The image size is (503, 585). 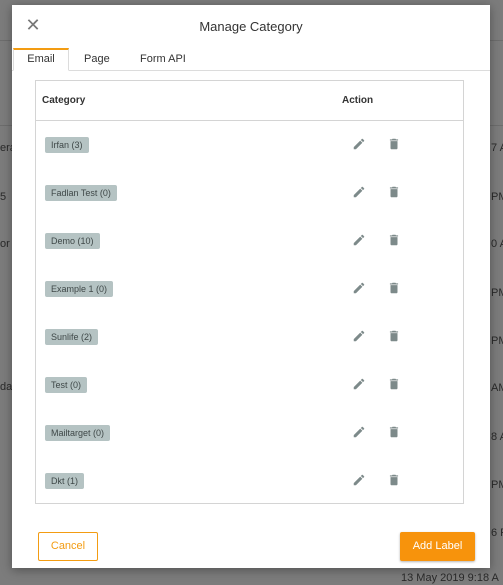 What do you see at coordinates (249, 241) in the screenshot?
I see `table-row: Demo (10)` at bounding box center [249, 241].